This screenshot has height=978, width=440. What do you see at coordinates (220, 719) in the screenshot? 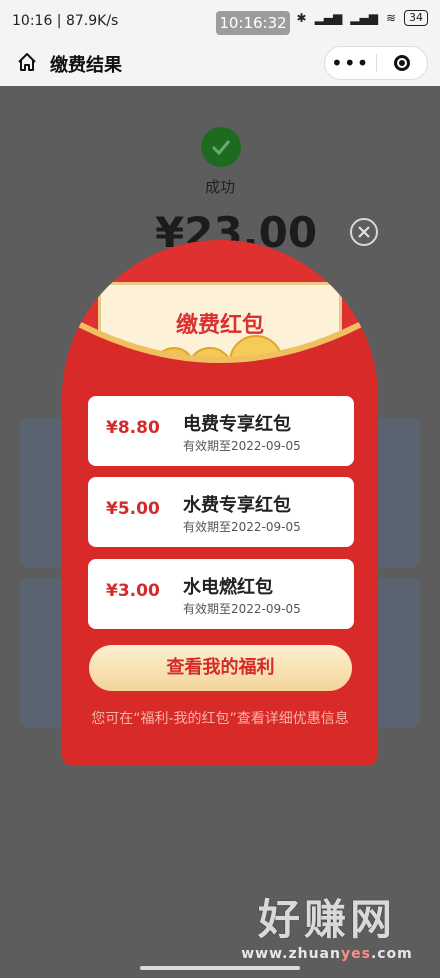
I see `red-packet-hint: 您可在“福利-我的红包”查看详细优惠信息` at bounding box center [220, 719].